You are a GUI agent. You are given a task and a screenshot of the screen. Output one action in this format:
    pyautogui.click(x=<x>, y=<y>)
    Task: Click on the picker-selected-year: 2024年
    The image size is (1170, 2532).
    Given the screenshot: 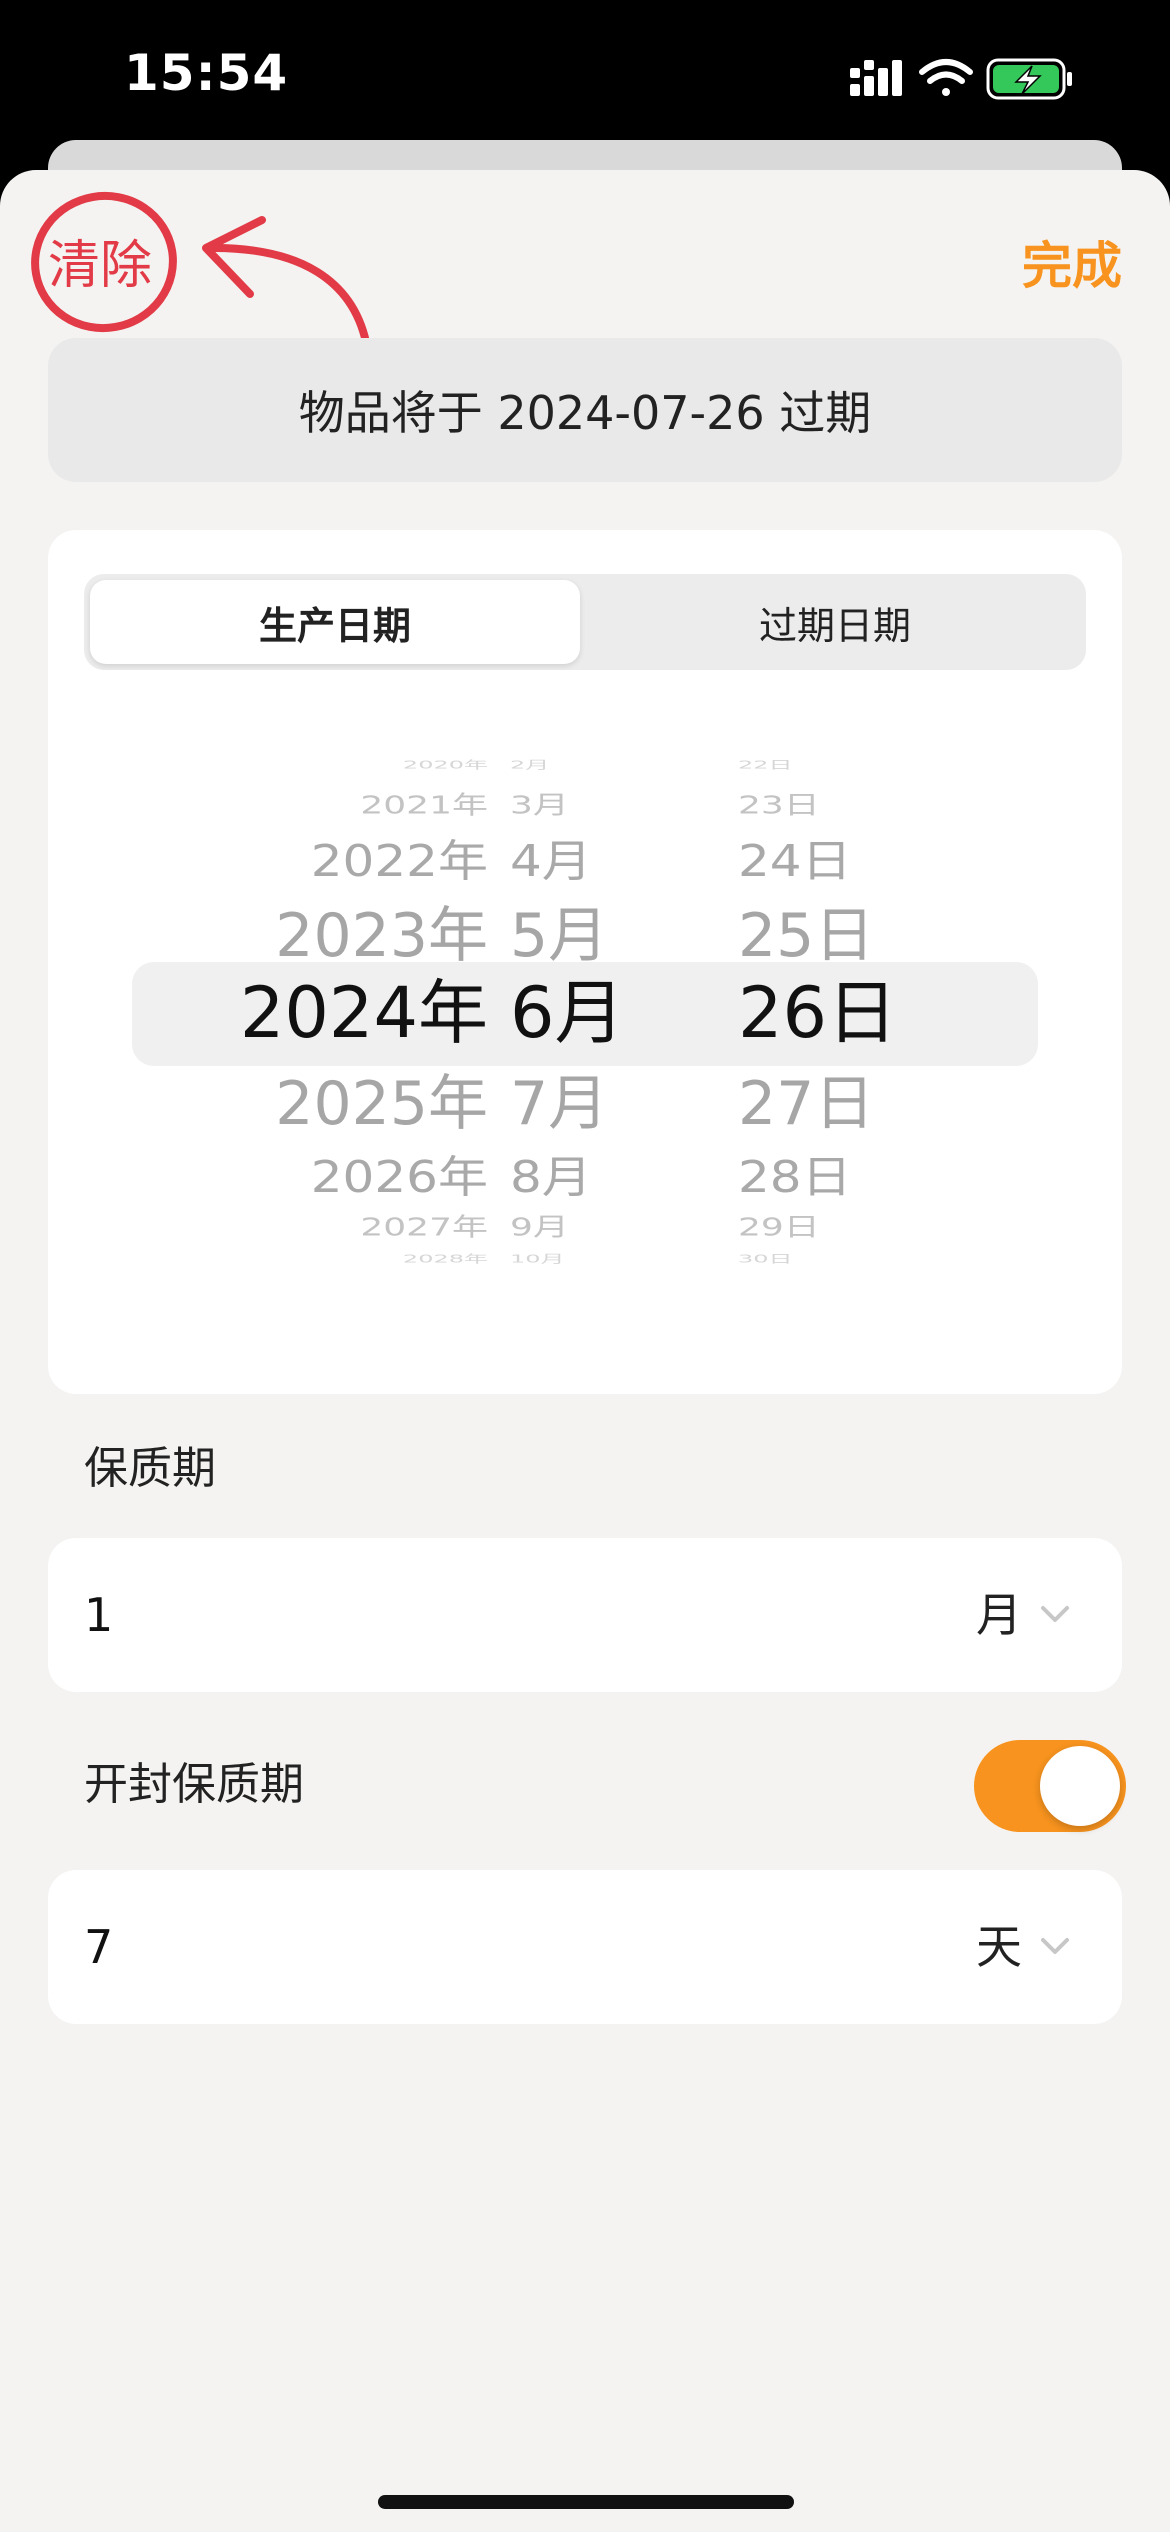 What is the action you would take?
    pyautogui.click(x=338, y=1013)
    